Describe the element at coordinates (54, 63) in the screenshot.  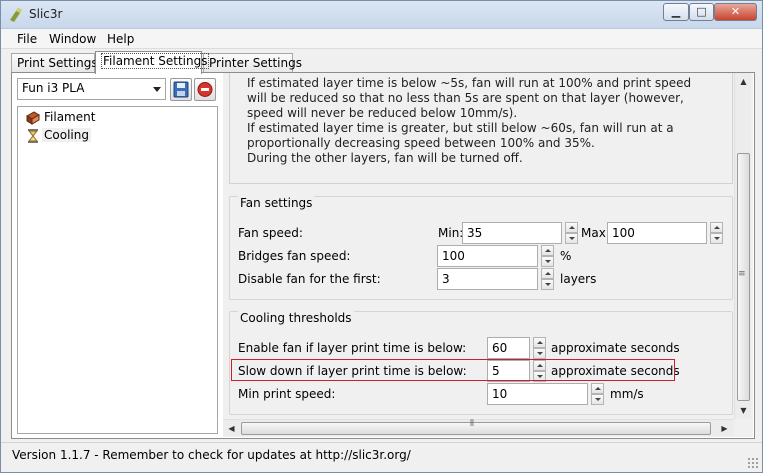
I see `tab-print-settings: Print Settings` at that location.